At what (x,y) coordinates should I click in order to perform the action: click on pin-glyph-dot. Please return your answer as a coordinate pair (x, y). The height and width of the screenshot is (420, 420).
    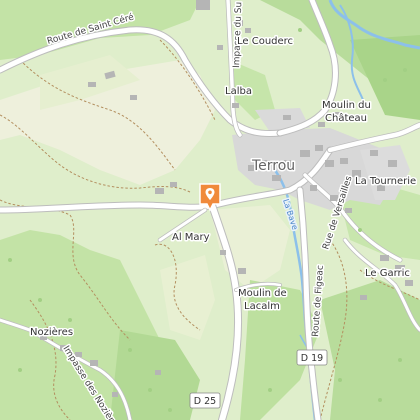
    Looking at the image, I should click on (210, 192).